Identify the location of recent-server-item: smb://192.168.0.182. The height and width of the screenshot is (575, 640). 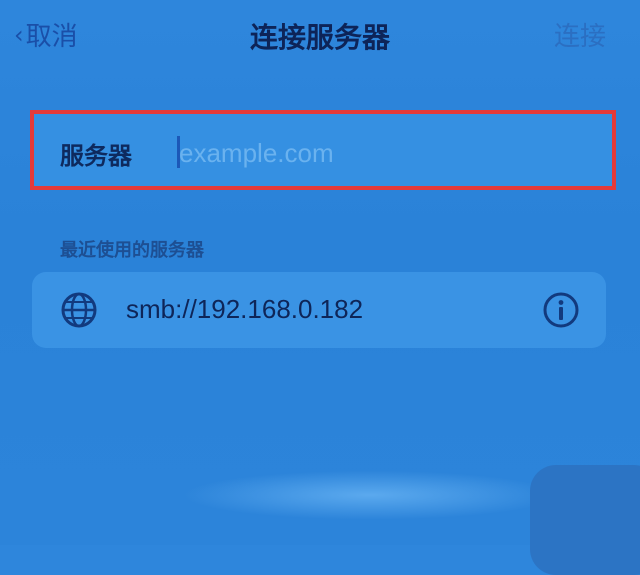
(319, 310).